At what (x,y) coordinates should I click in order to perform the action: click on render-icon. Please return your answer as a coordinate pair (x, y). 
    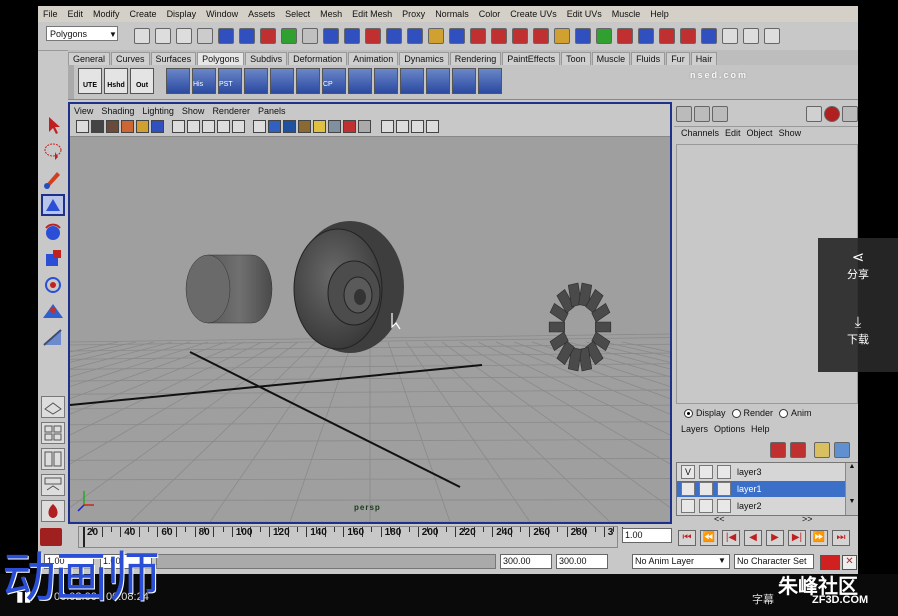
    Looking at the image, I should click on (814, 114).